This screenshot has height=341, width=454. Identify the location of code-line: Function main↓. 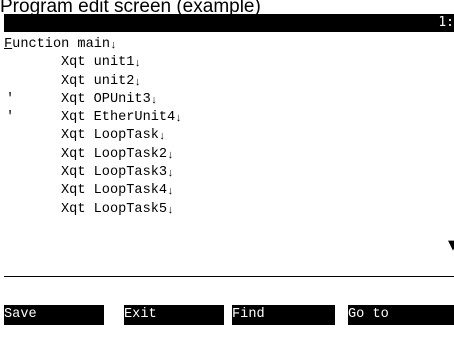
(229, 45).